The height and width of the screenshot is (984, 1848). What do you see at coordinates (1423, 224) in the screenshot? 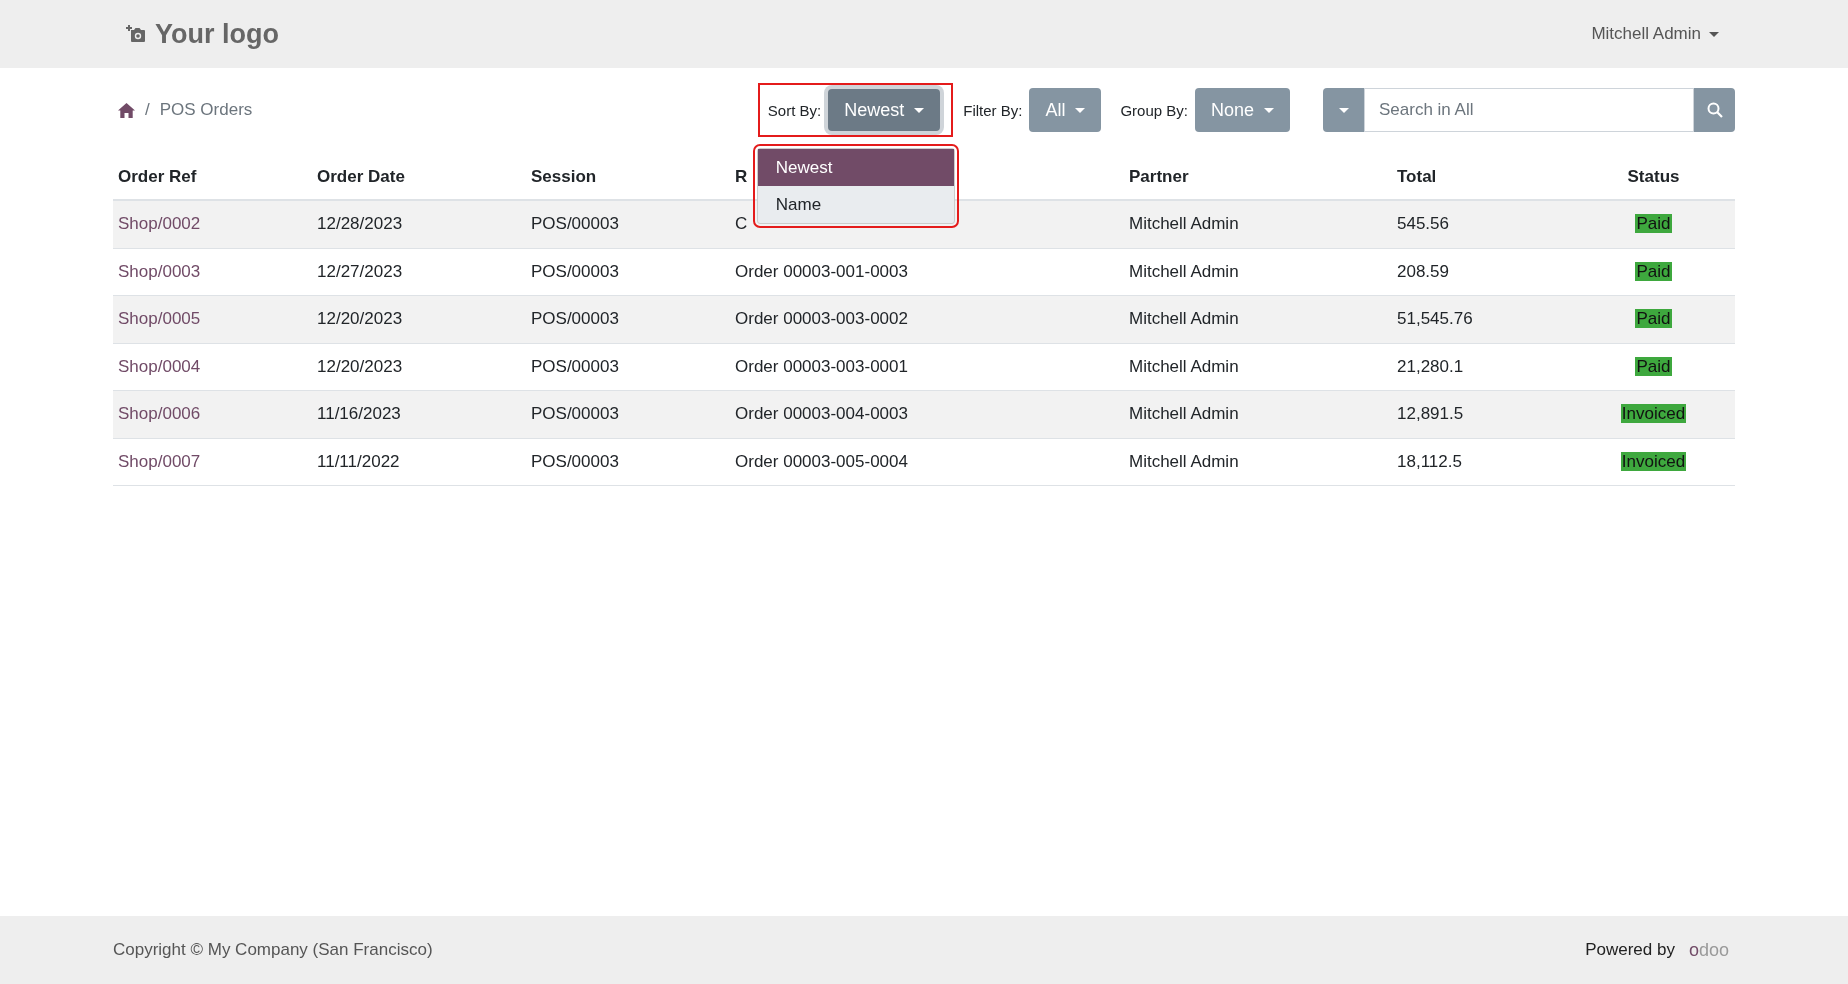
I see `table-cell: 545.56` at bounding box center [1423, 224].